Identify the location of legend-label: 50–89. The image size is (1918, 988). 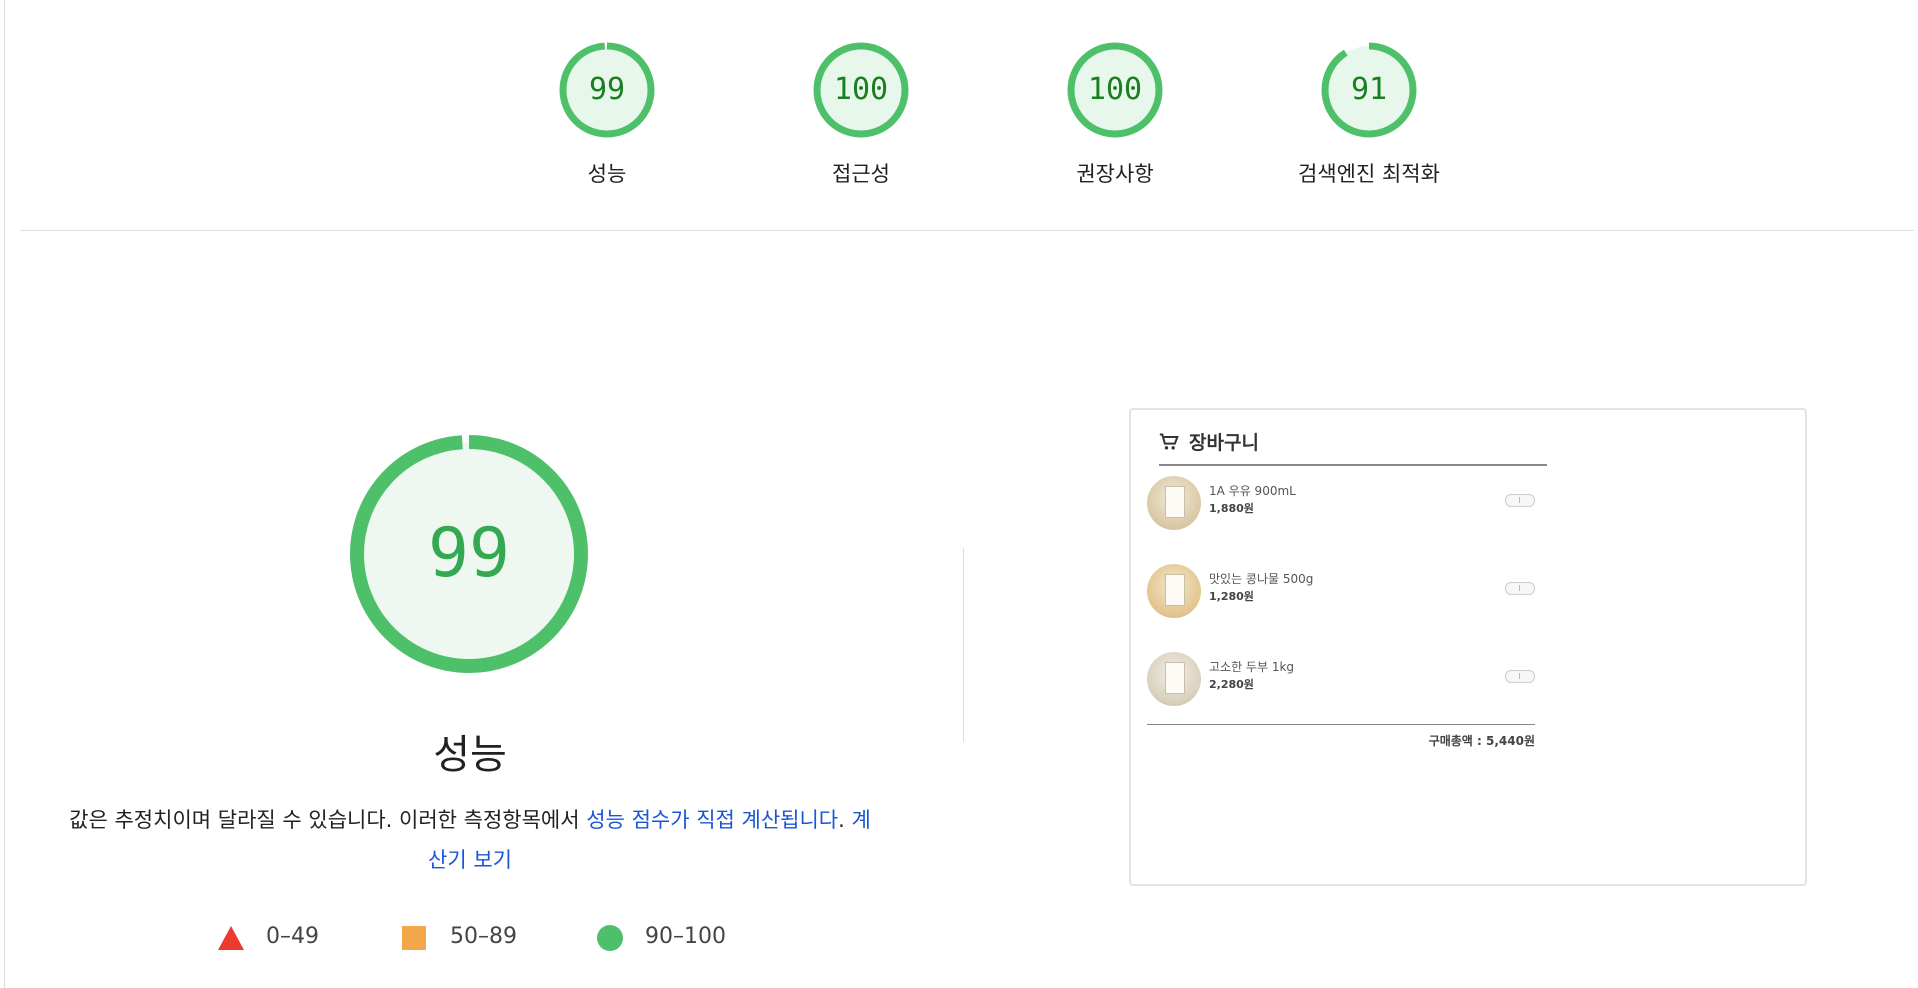
(483, 936).